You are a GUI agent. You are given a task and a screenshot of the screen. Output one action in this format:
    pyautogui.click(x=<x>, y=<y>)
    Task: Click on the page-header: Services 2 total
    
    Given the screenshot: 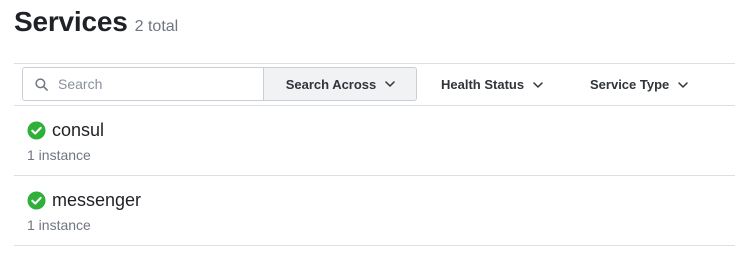 What is the action you would take?
    pyautogui.click(x=96, y=22)
    